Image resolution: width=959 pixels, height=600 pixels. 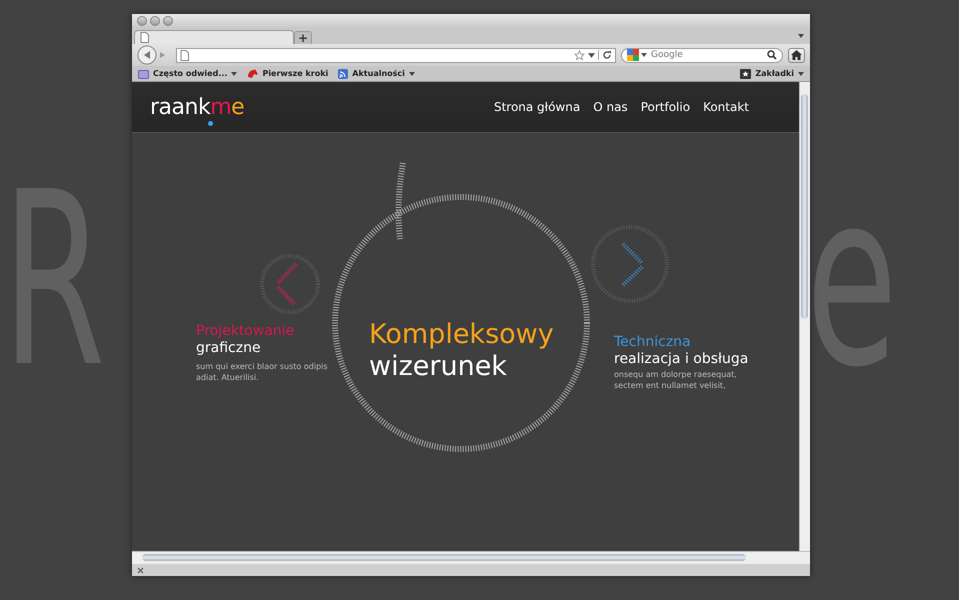 What do you see at coordinates (605, 55) in the screenshot?
I see `reload-icon` at bounding box center [605, 55].